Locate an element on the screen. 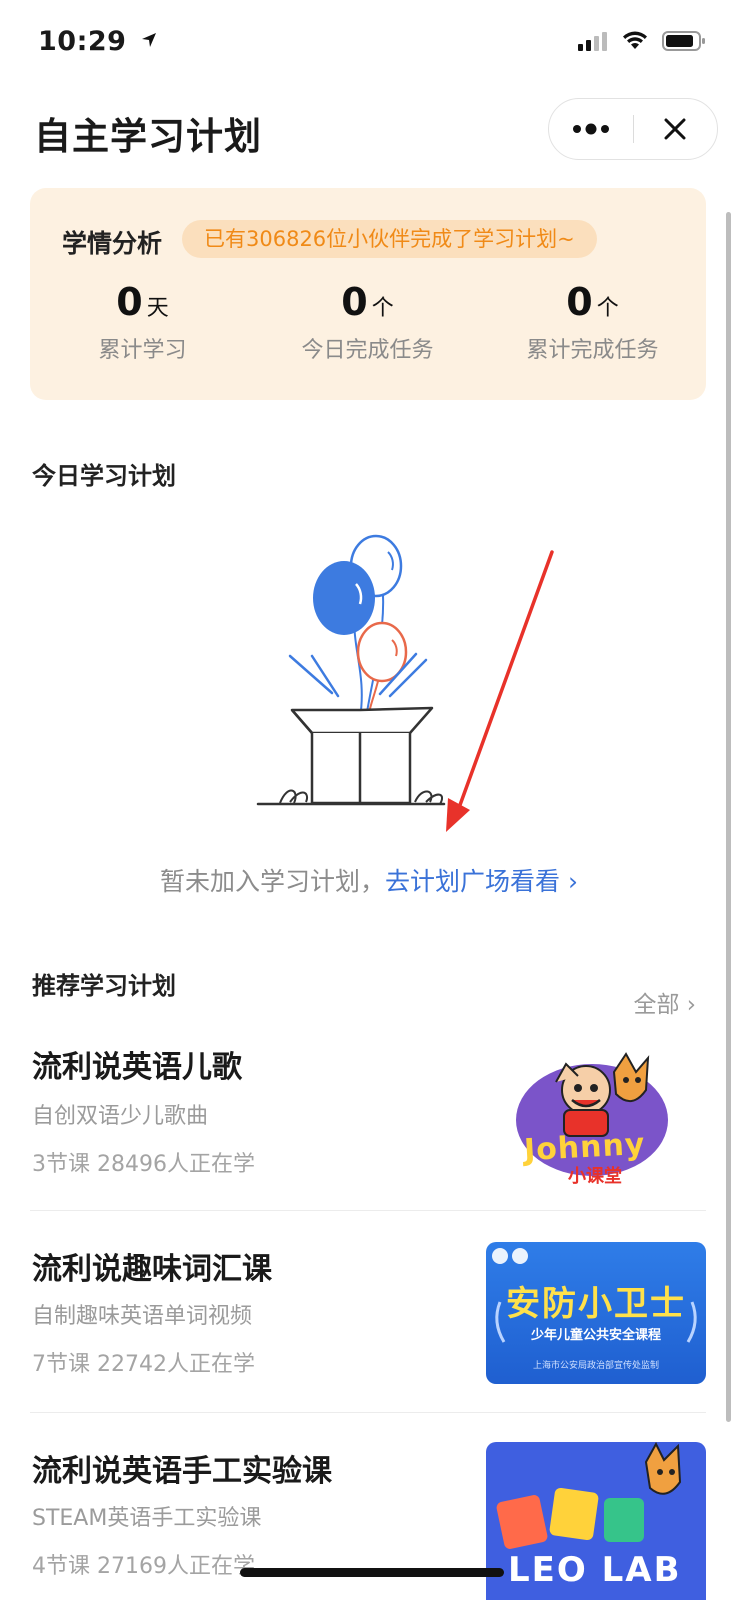  status-time-text: 10:29 is located at coordinates (82, 41).